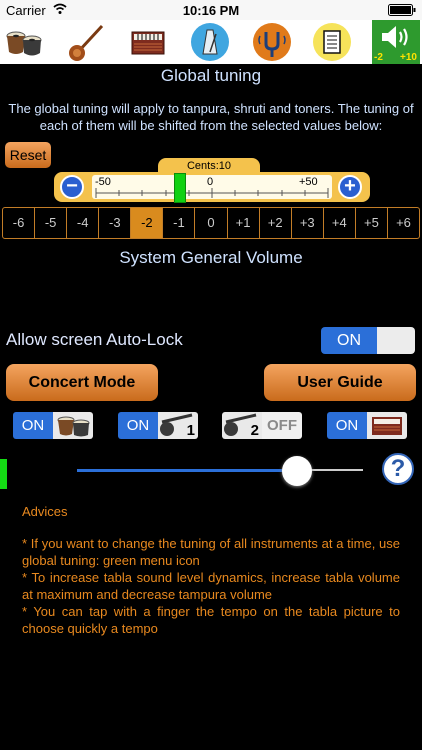  What do you see at coordinates (33, 425) in the screenshot?
I see `tabla-state: ON` at bounding box center [33, 425].